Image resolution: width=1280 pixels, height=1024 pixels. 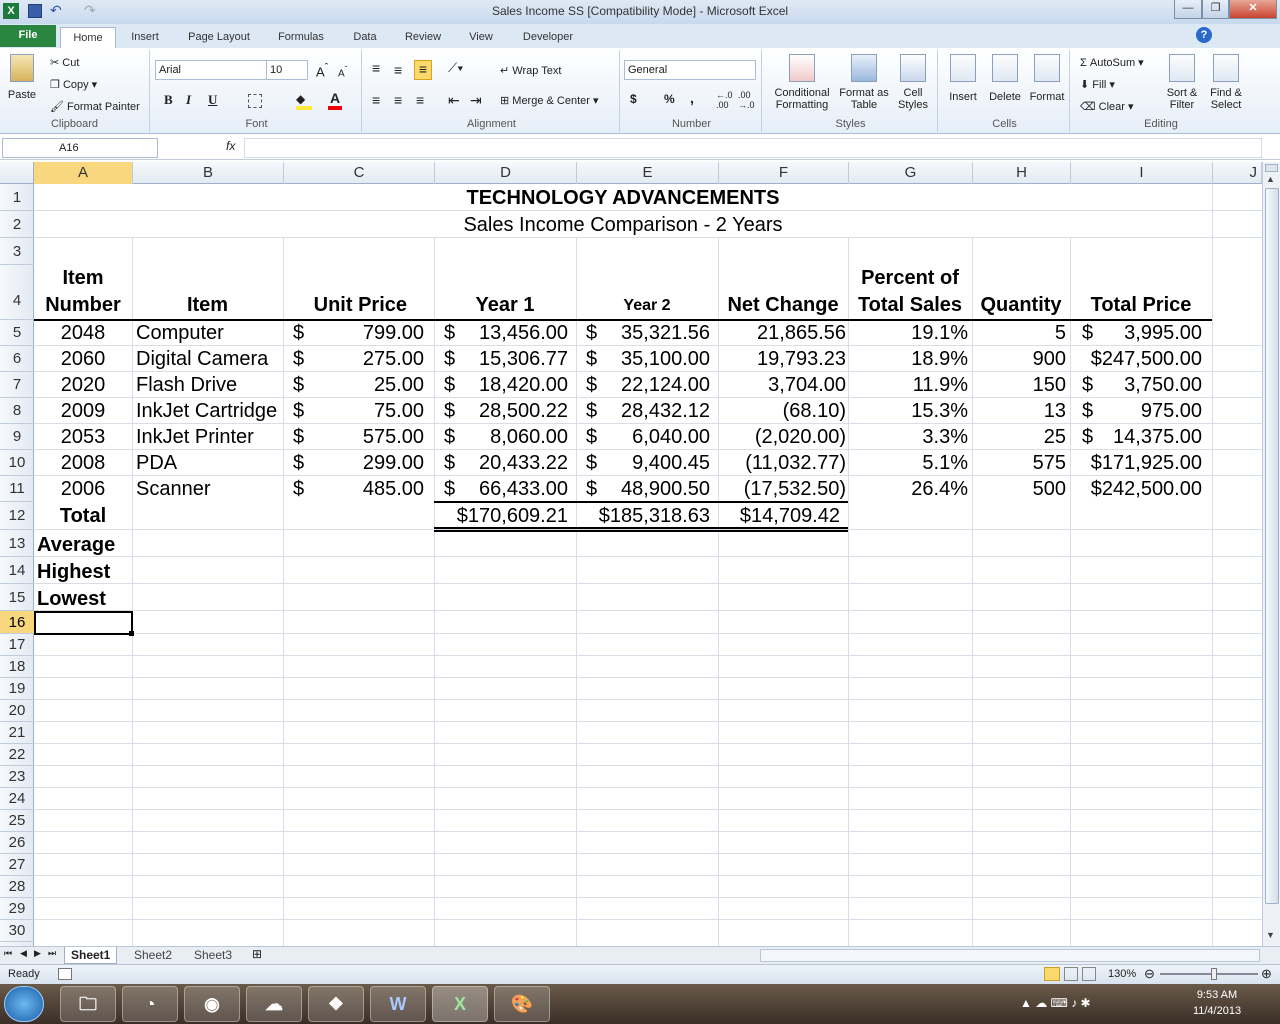 I want to click on scroll-thumb, so click(x=1272, y=546).